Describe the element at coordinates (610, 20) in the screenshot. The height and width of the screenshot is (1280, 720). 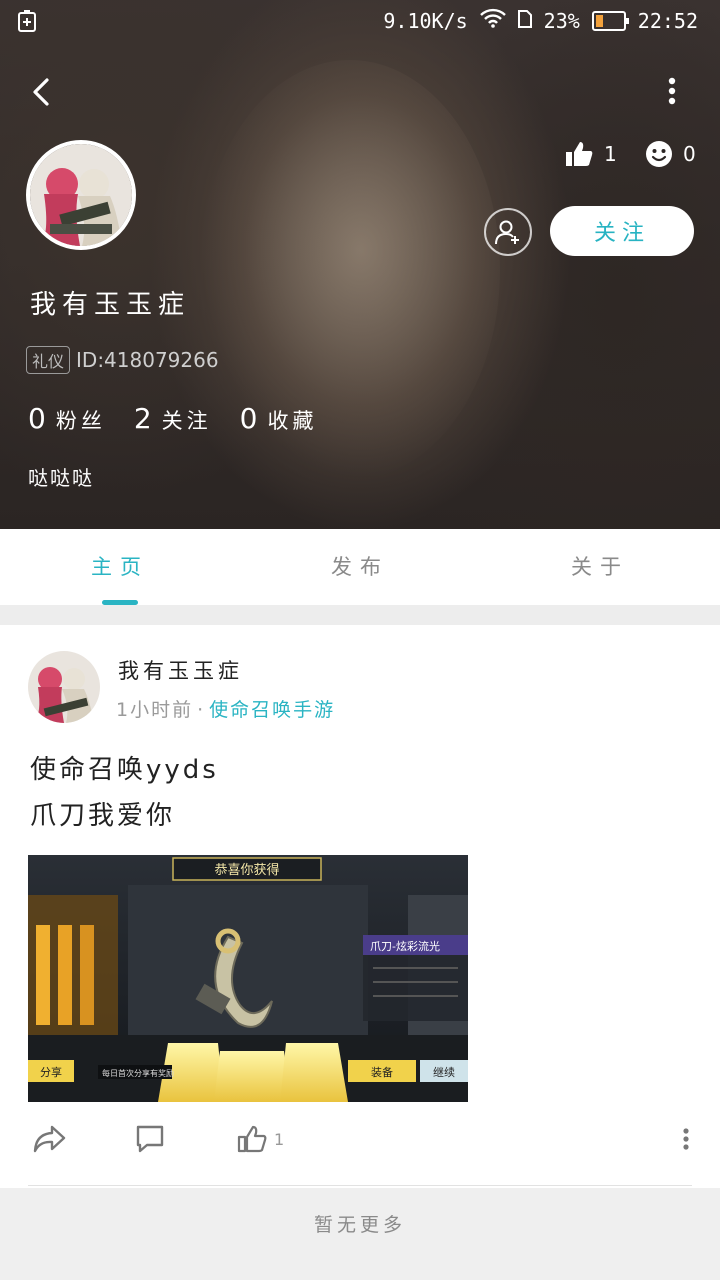
I see `battery-icon` at that location.